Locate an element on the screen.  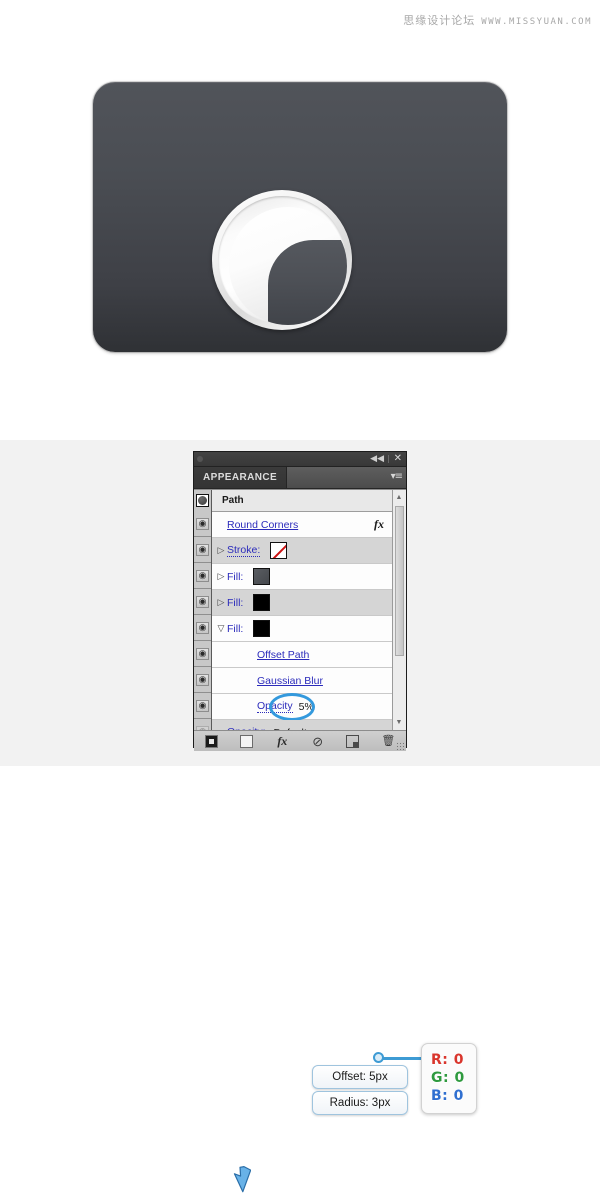
mouse-cursor-icon is located at coordinates (242, 1179).